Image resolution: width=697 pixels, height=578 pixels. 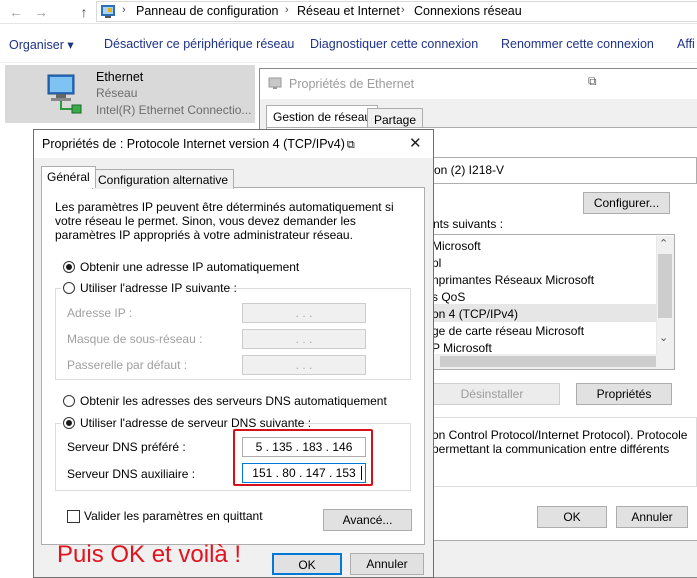 What do you see at coordinates (577, 44) in the screenshot?
I see `rename-button: Renommer cette connexion` at bounding box center [577, 44].